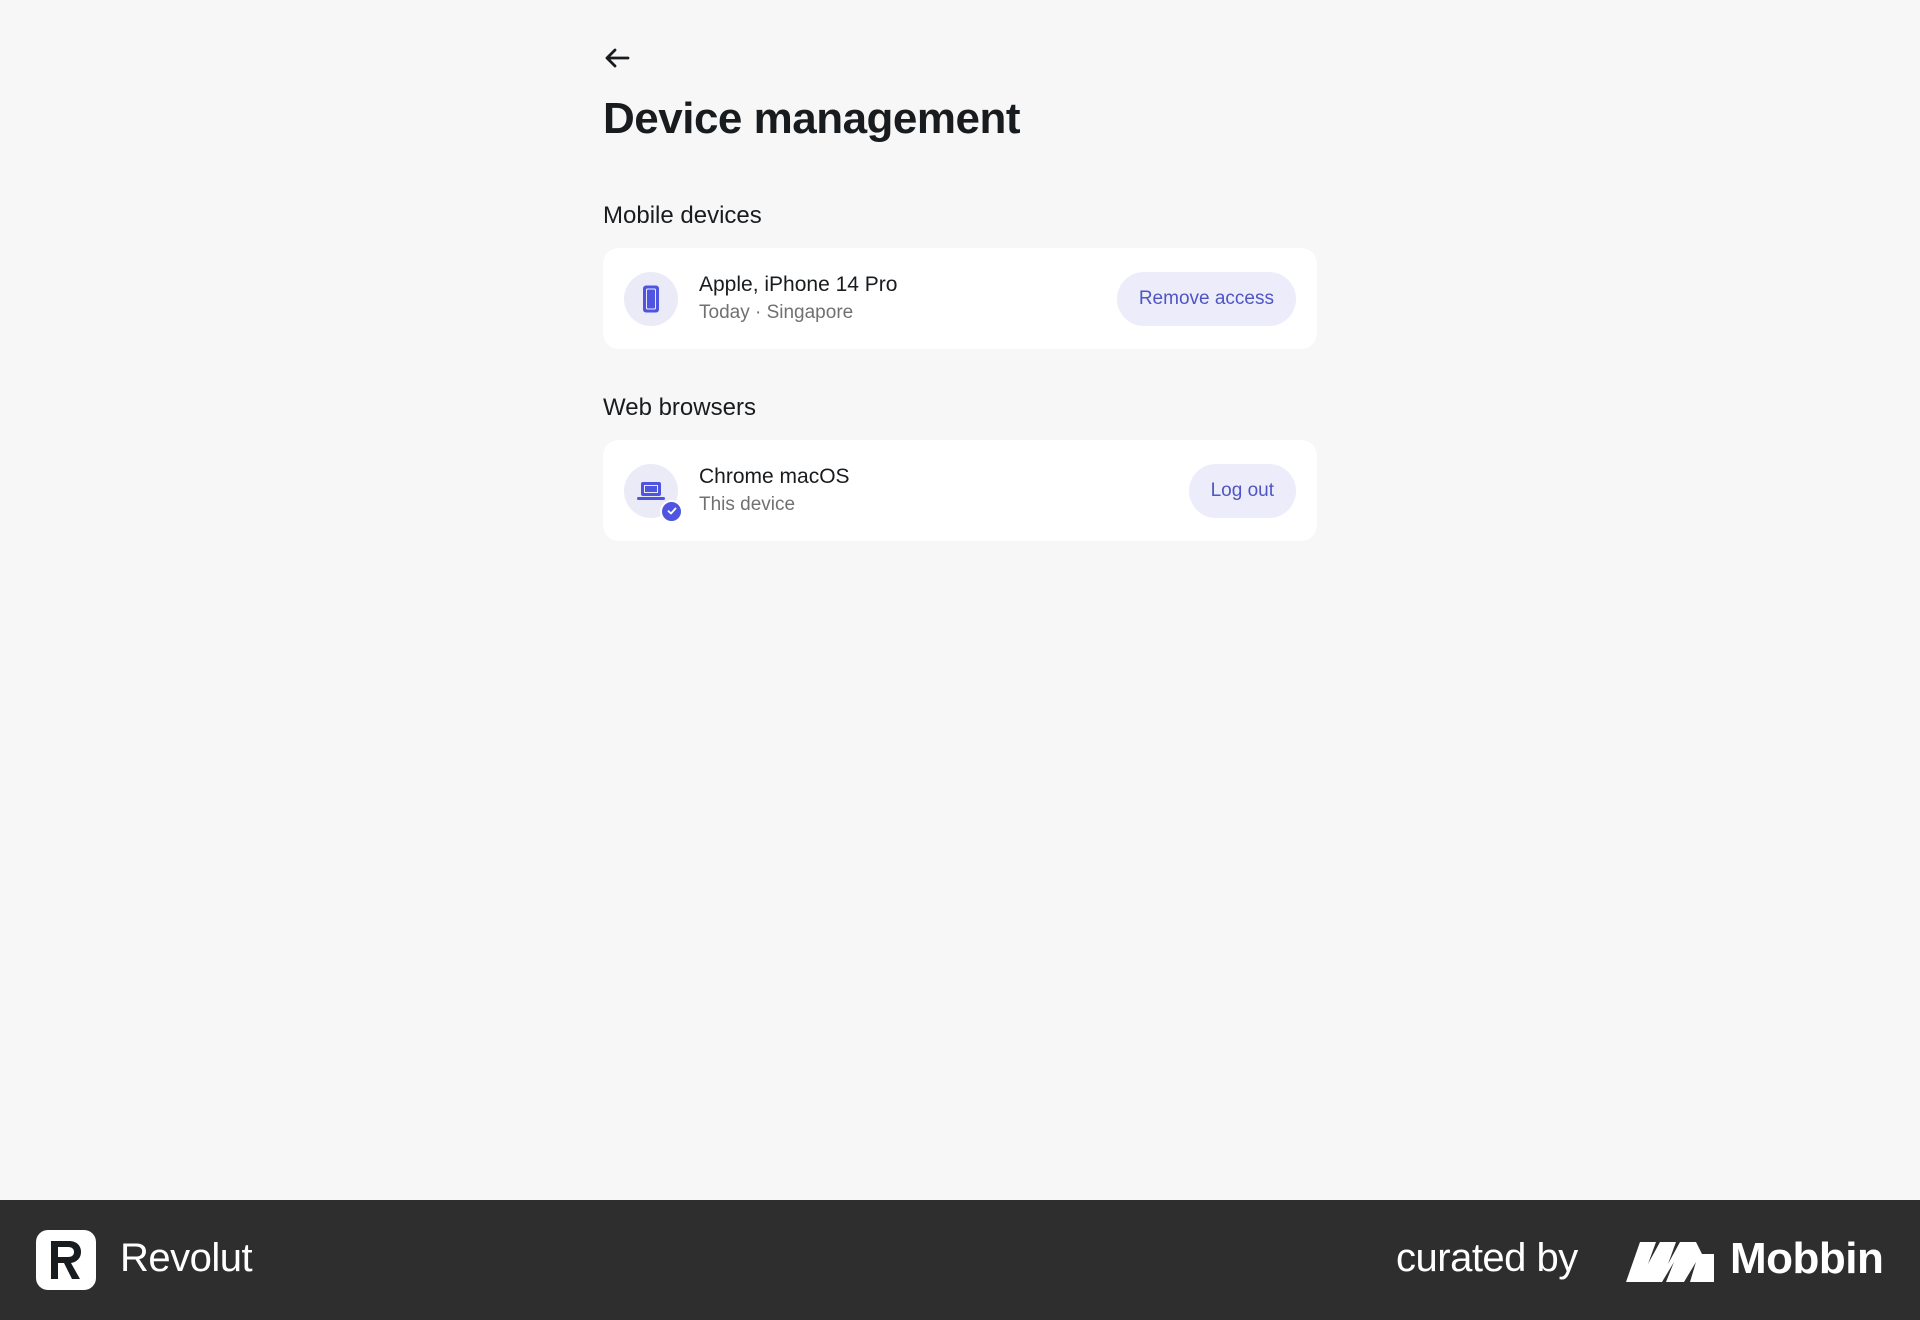 This screenshot has width=1920, height=1320. What do you see at coordinates (682, 215) in the screenshot?
I see `section-title-mobile-devices: Mobile devices` at bounding box center [682, 215].